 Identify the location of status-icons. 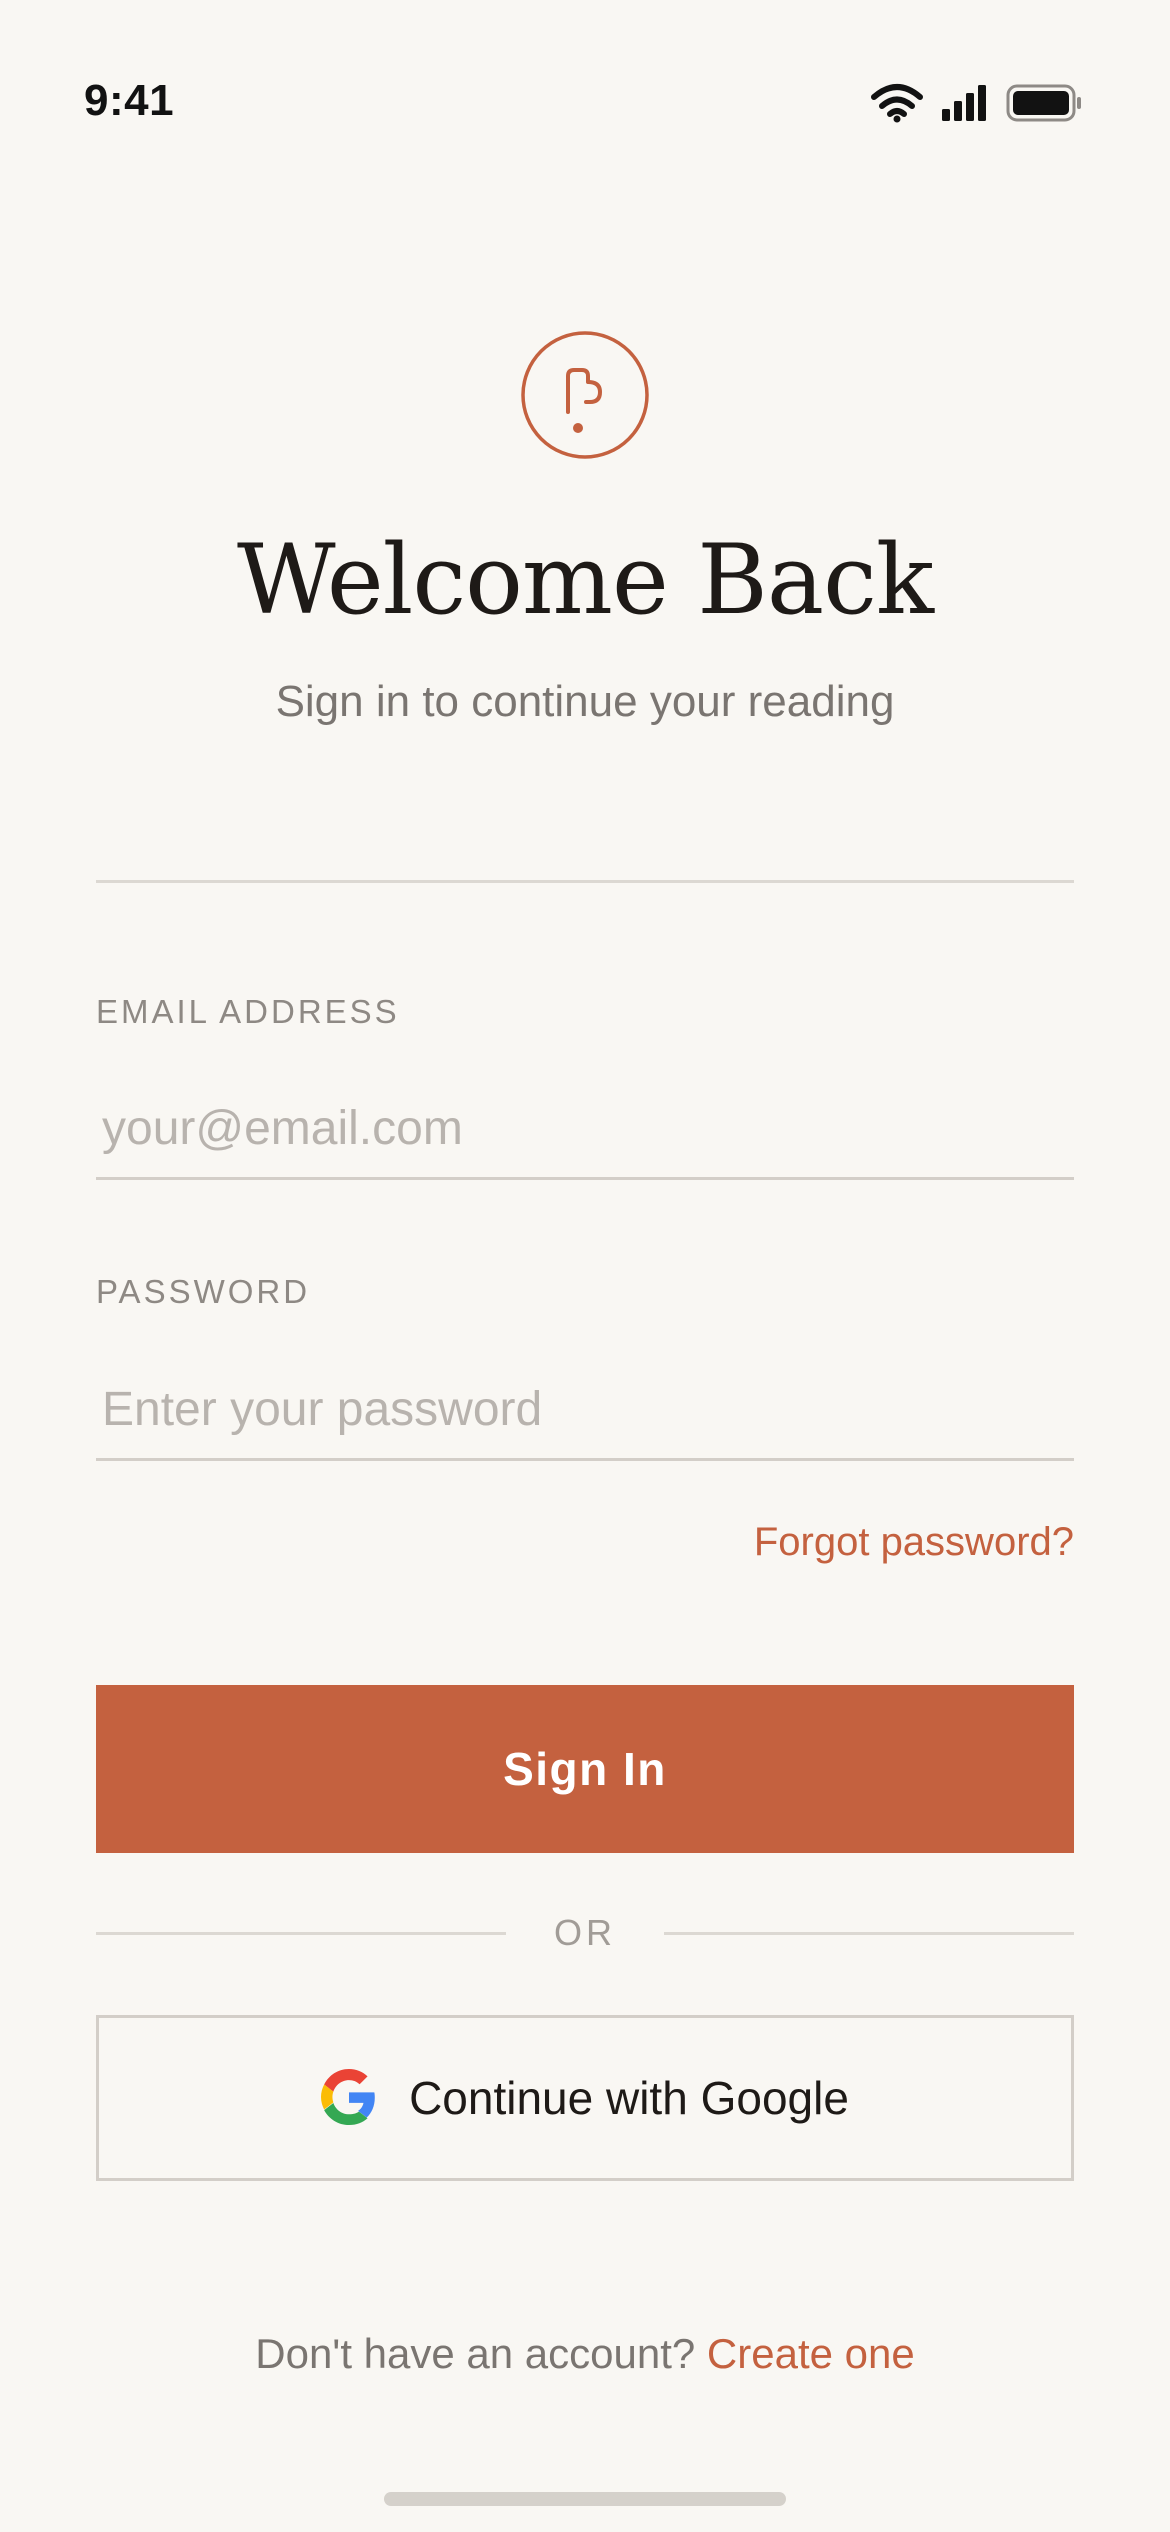
(976, 103).